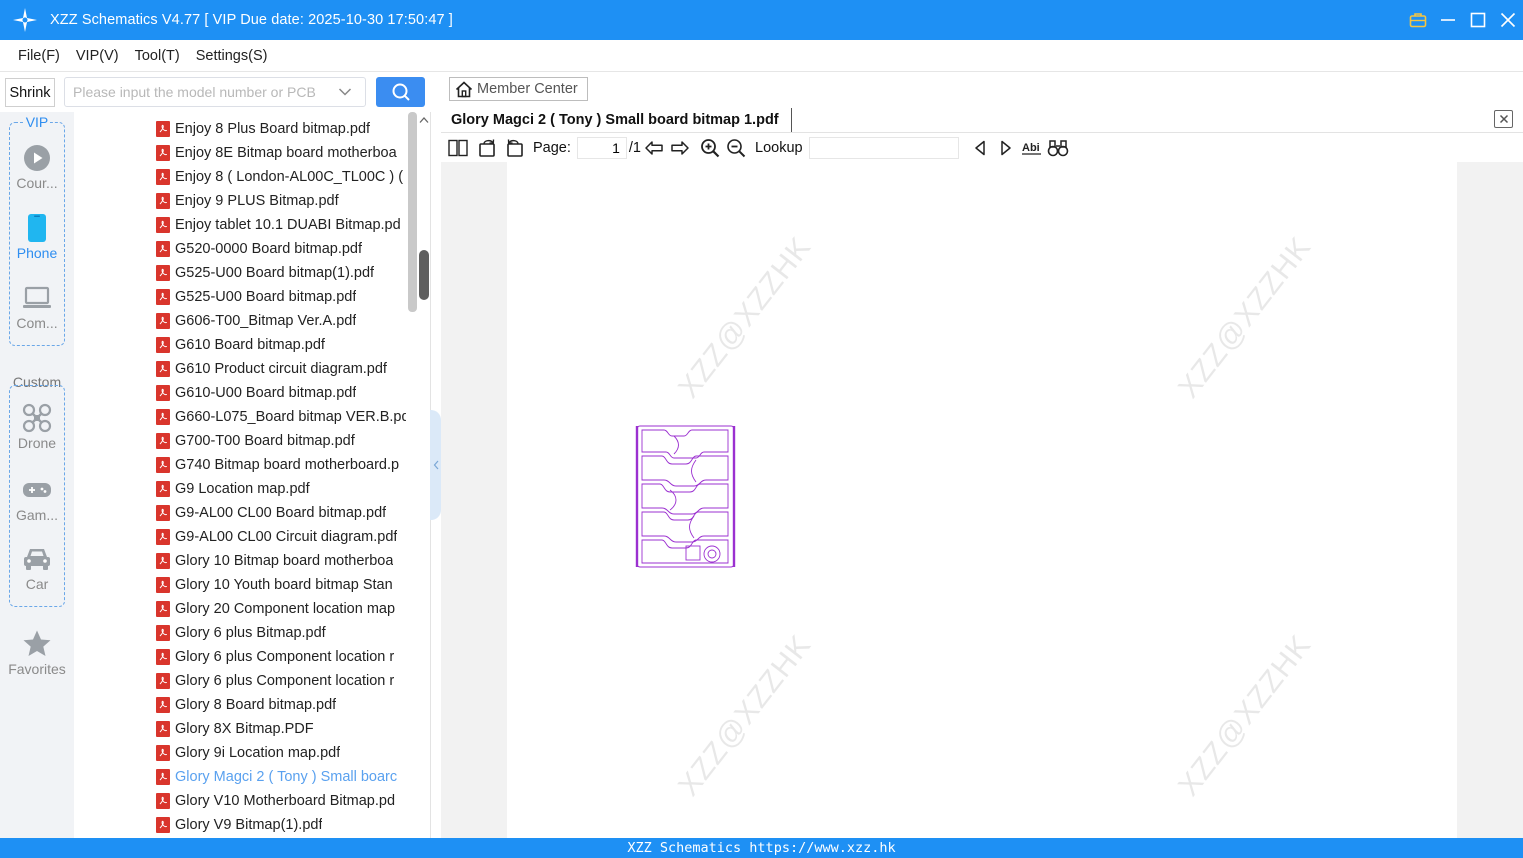 The width and height of the screenshot is (1523, 858). I want to click on maximize-button, so click(1478, 20).